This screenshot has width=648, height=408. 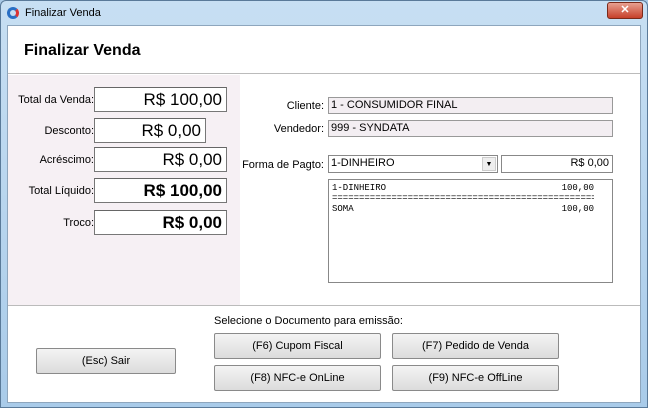 I want to click on troco-label: Troco:, so click(x=78, y=223).